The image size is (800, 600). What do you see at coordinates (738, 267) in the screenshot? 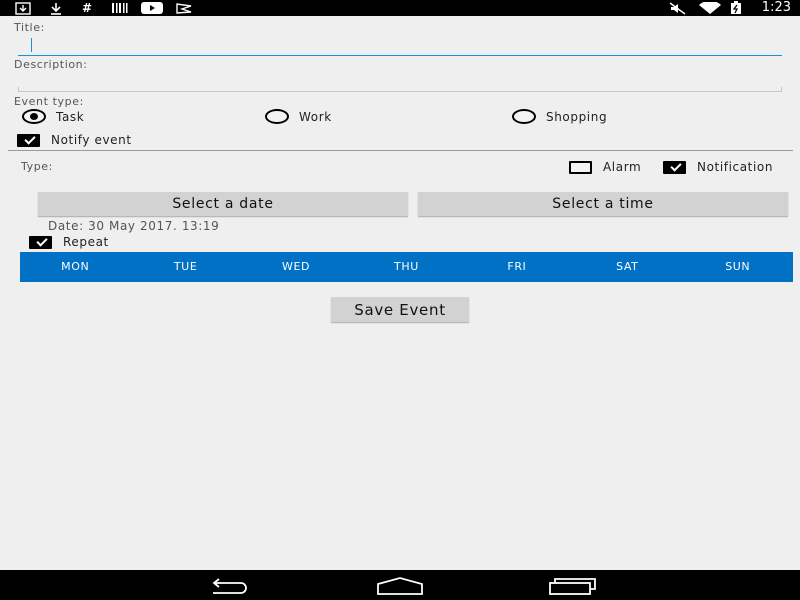
I see `day-sun: SUN` at bounding box center [738, 267].